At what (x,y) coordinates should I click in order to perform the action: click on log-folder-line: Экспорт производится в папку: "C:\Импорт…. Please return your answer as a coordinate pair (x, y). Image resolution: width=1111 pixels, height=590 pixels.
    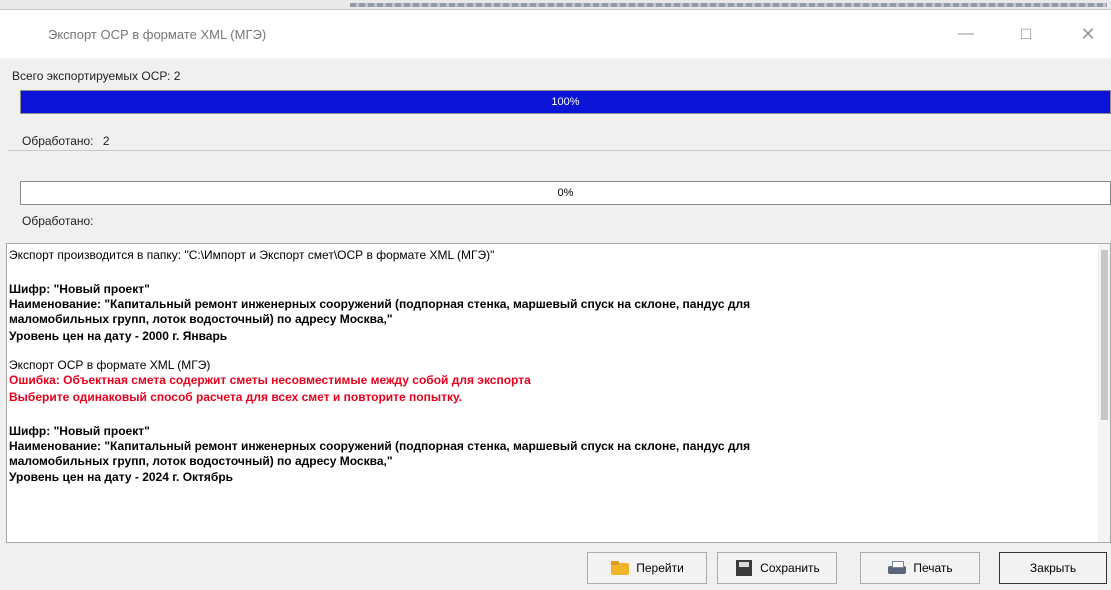
    Looking at the image, I should click on (252, 255).